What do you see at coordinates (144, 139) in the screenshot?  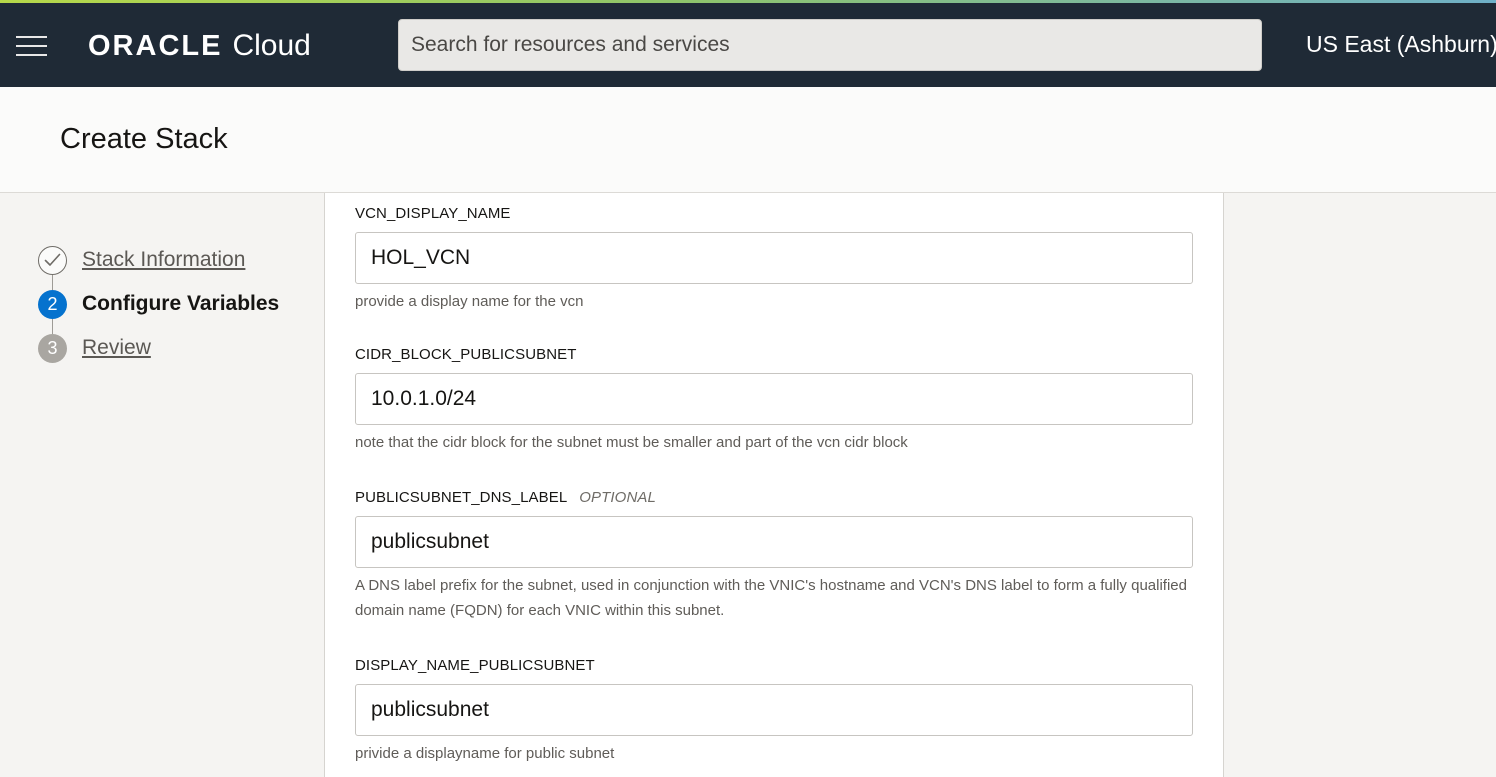 I see `page-title: Create Stack` at bounding box center [144, 139].